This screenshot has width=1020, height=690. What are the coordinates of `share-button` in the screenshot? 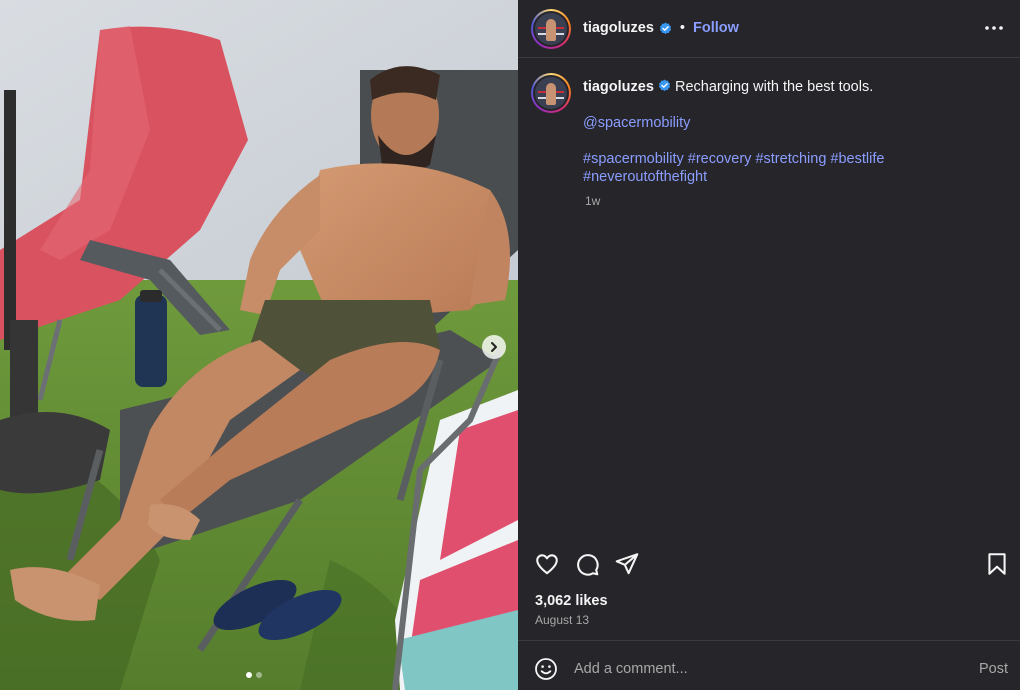 It's located at (627, 564).